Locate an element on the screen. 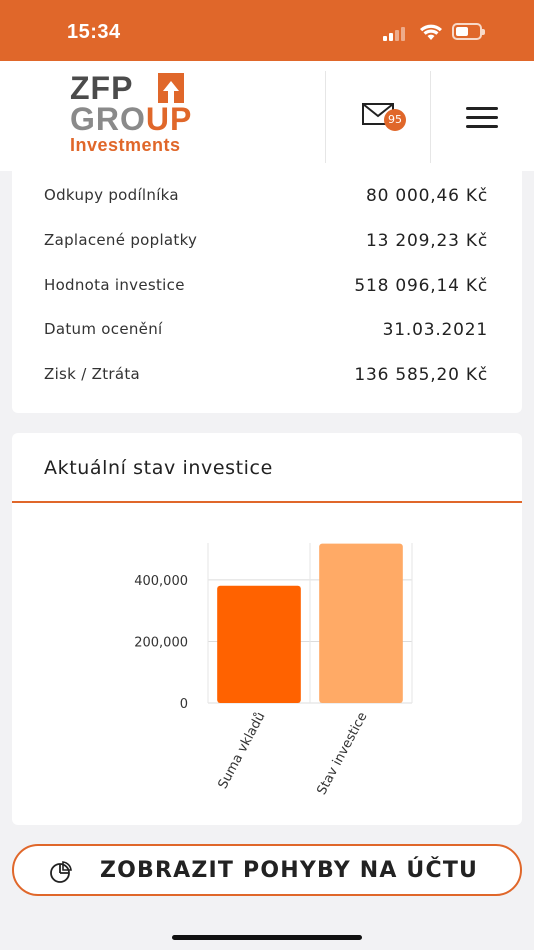 The width and height of the screenshot is (534, 950). bar-chart: 0 200,000 400,000 Suma vkladů Stav investice is located at coordinates (273, 670).